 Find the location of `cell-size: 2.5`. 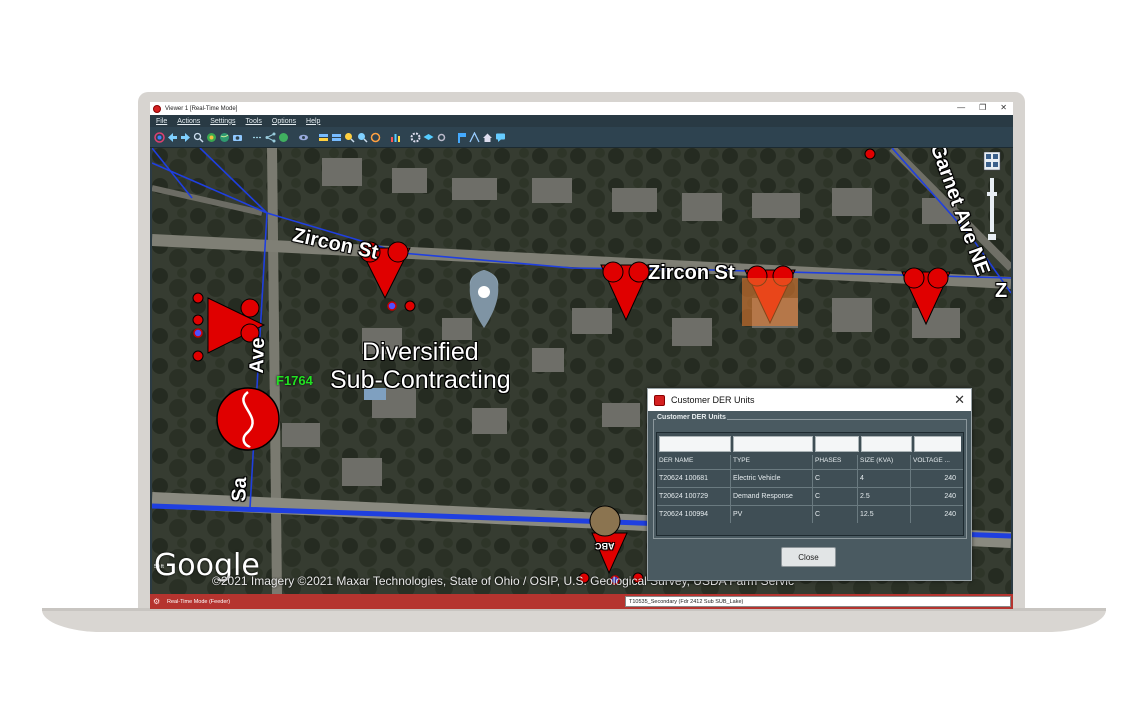

cell-size: 2.5 is located at coordinates (884, 496).